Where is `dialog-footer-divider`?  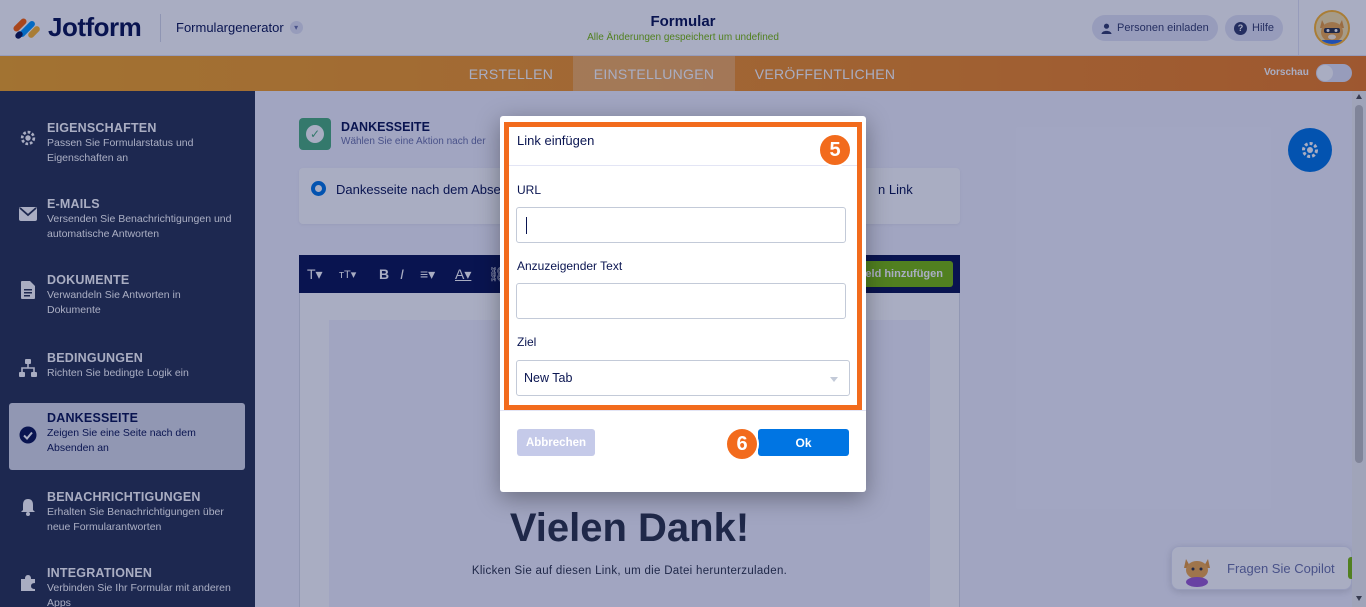
dialog-footer-divider is located at coordinates (683, 410).